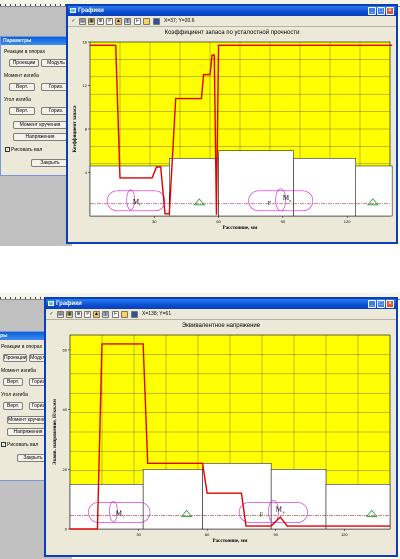  Describe the element at coordinates (85, 42) in the screenshot. I see `y-tick-label: 16` at that location.